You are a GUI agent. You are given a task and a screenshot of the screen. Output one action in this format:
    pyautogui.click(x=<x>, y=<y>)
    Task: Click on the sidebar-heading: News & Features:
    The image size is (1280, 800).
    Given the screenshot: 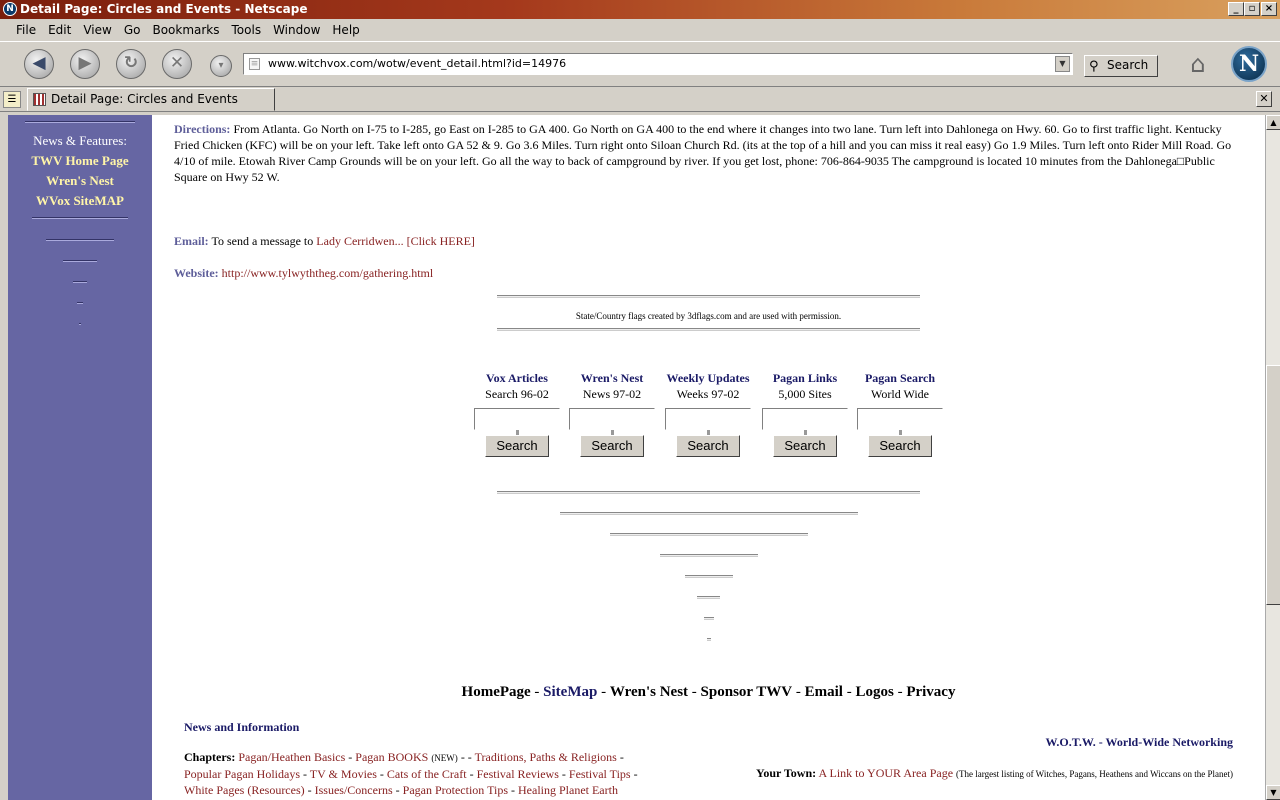 What is the action you would take?
    pyautogui.click(x=80, y=140)
    